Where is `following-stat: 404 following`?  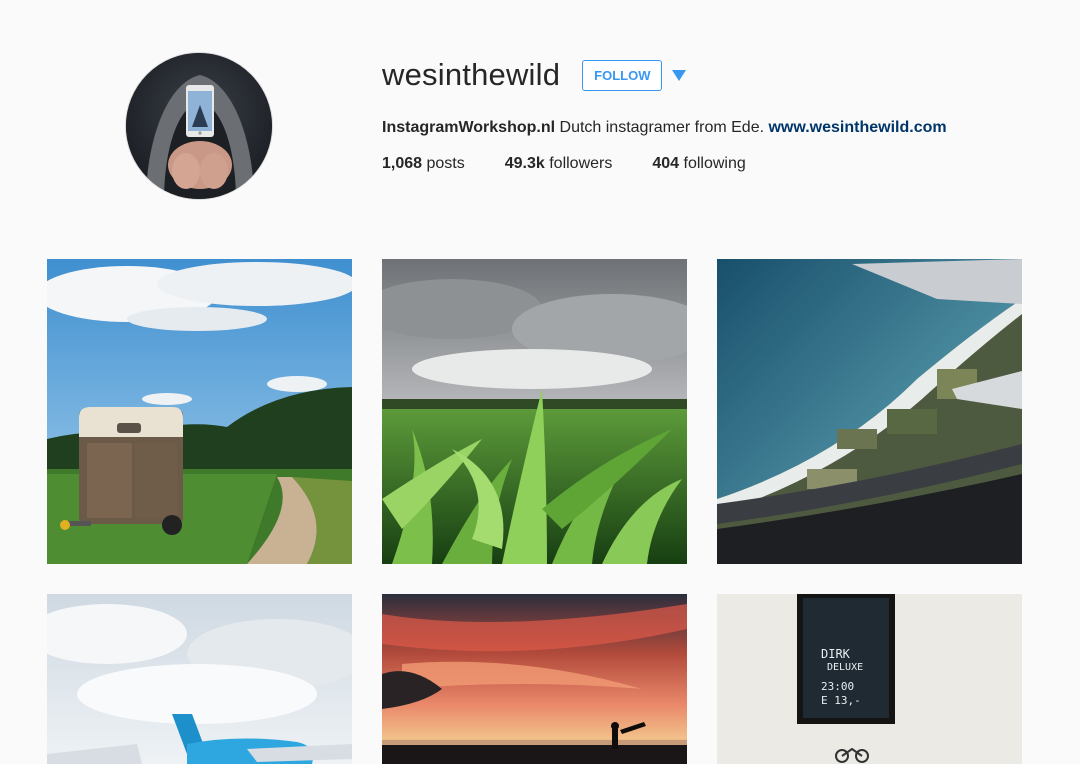 following-stat: 404 following is located at coordinates (698, 164).